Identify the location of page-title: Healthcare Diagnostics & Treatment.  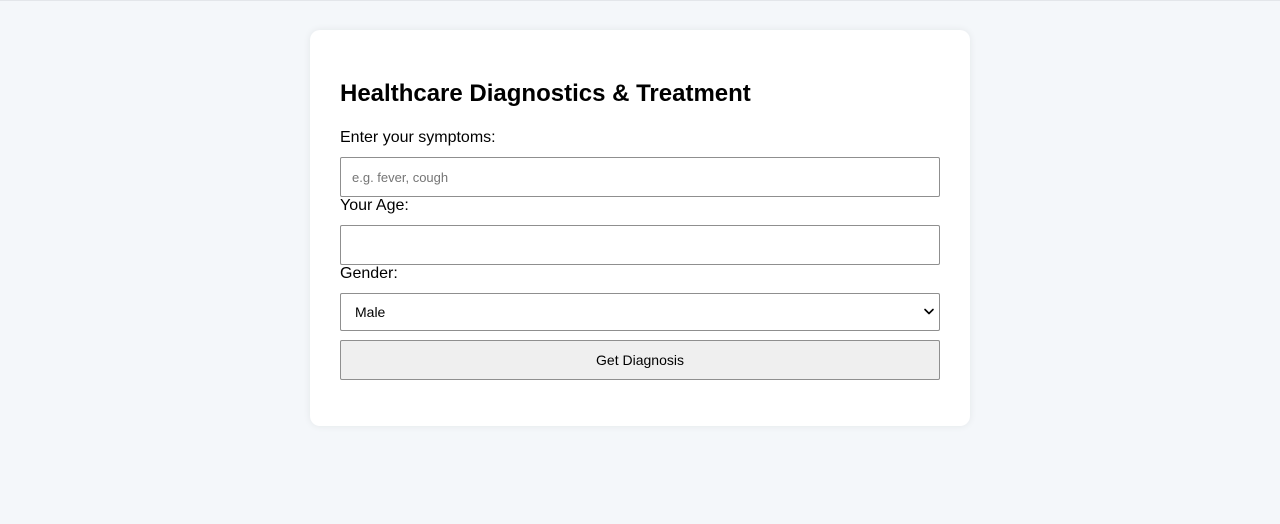
(545, 93).